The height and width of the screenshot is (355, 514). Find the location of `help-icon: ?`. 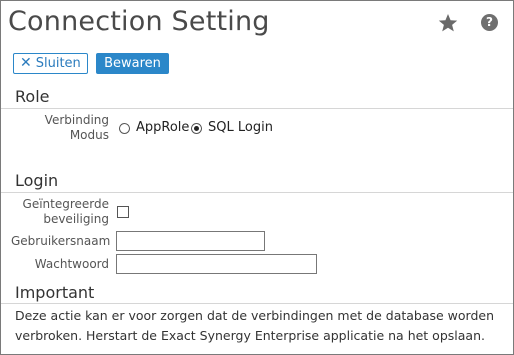

help-icon: ? is located at coordinates (489, 22).